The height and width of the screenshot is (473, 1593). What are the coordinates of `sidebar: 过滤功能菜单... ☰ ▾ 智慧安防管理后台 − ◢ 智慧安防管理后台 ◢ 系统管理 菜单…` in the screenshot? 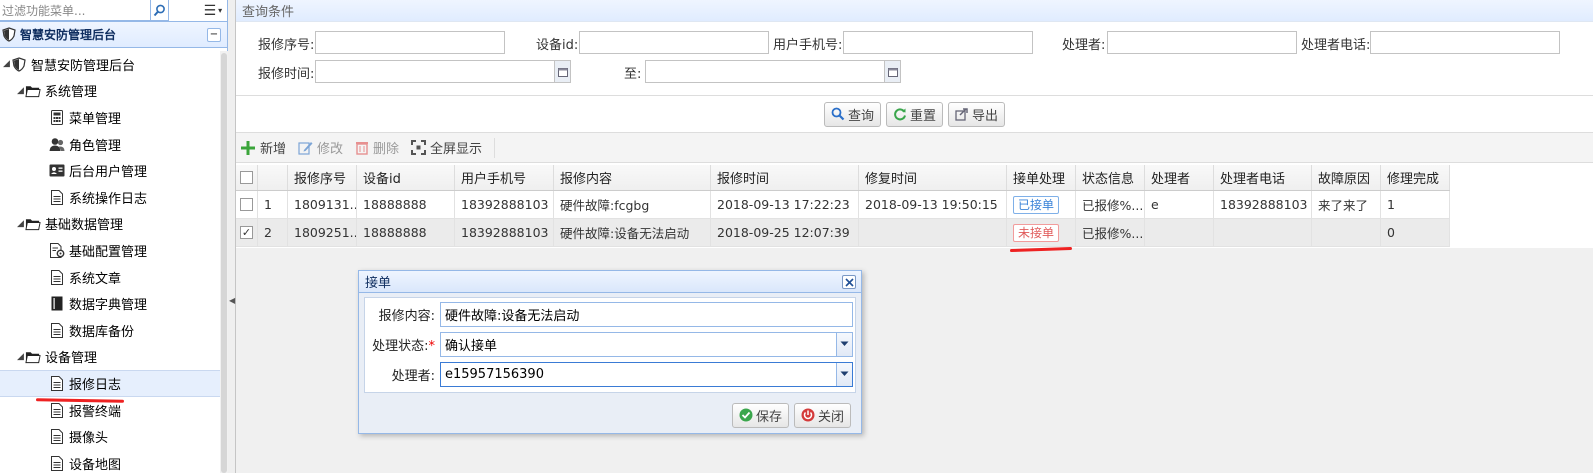 It's located at (114, 236).